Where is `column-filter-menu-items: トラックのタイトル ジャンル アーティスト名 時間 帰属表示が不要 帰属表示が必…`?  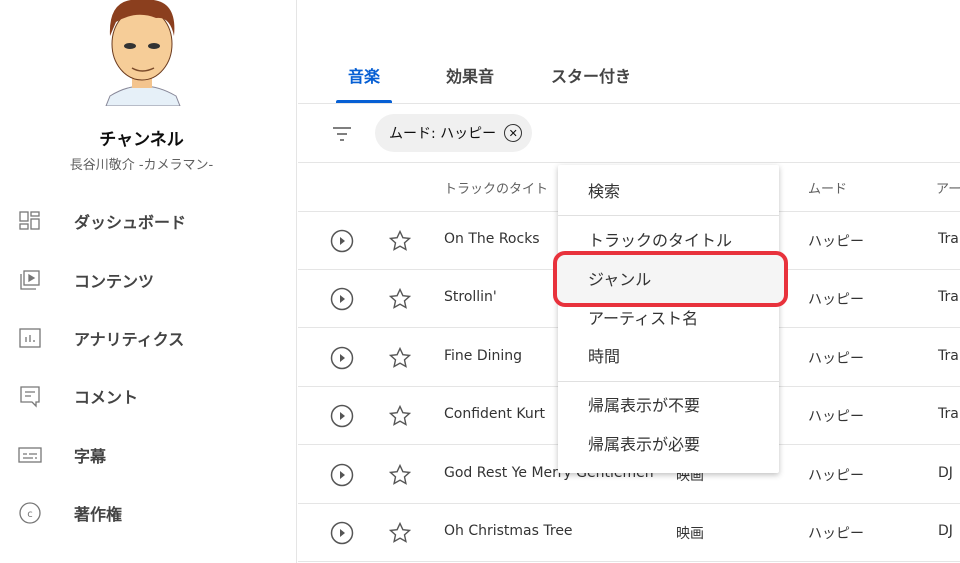
column-filter-menu-items: トラックのタイトル ジャンル アーティスト名 時間 帰属表示が不要 帰属表示が必… is located at coordinates (668, 319).